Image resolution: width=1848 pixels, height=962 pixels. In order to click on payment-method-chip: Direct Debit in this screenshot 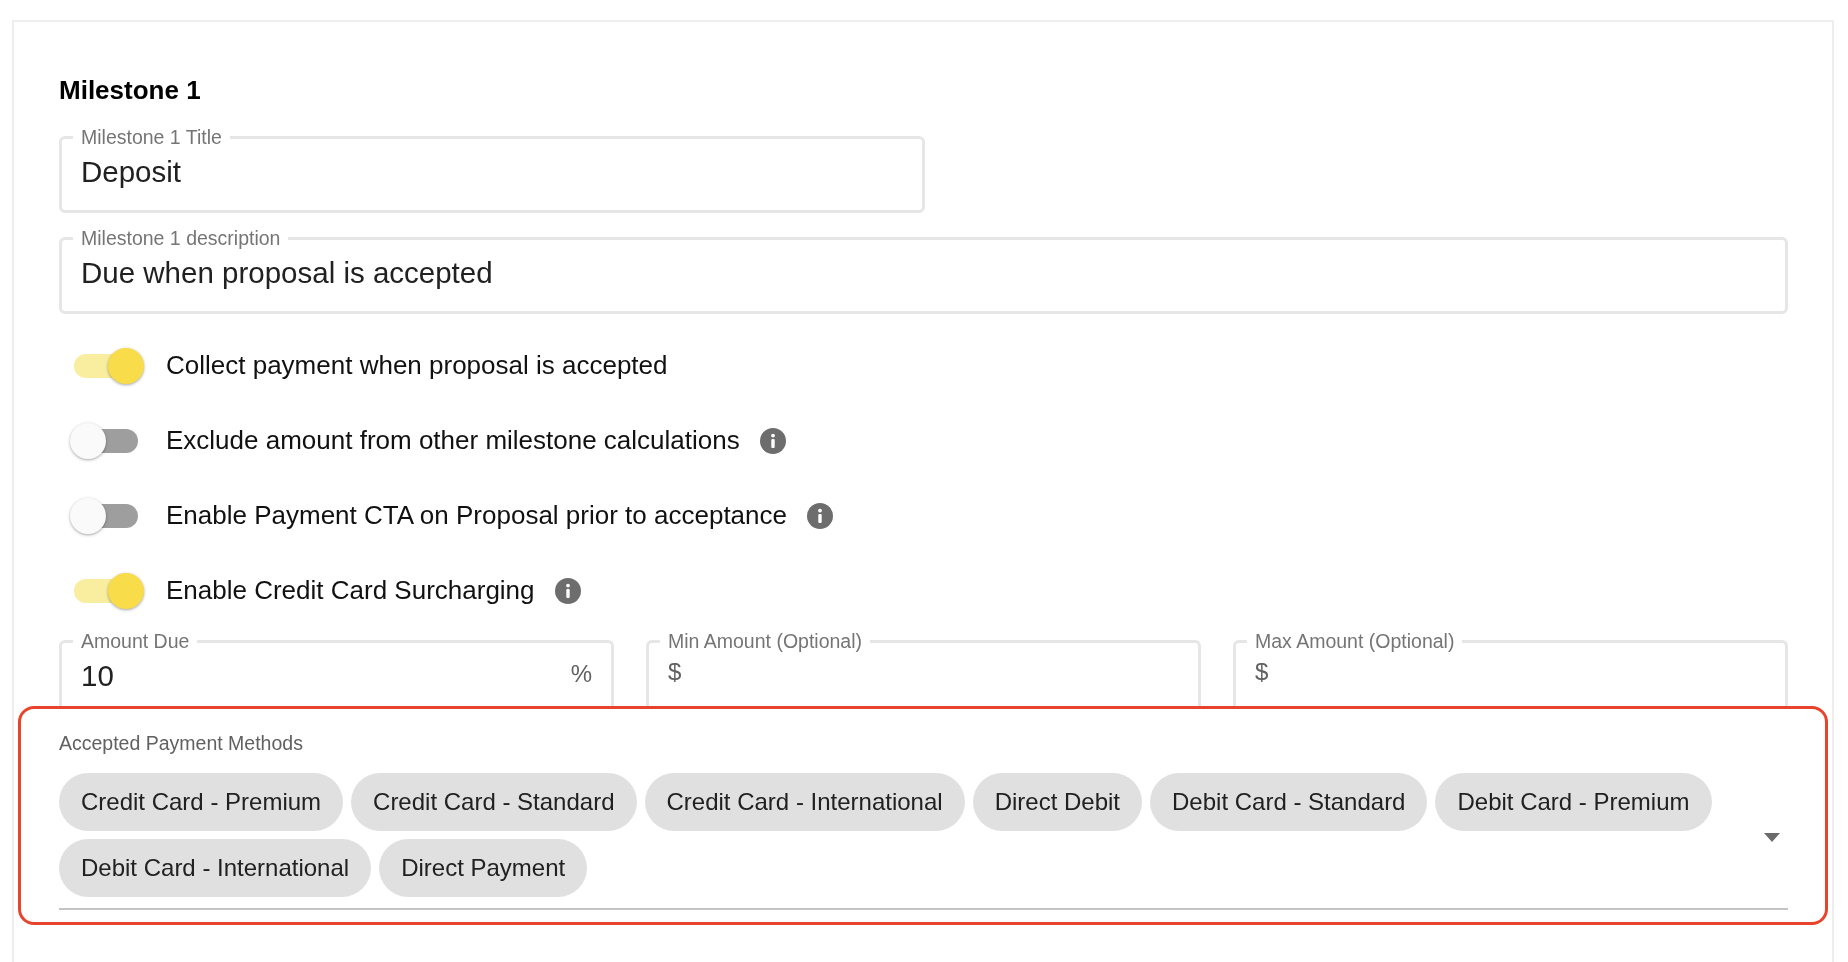, I will do `click(1057, 802)`.